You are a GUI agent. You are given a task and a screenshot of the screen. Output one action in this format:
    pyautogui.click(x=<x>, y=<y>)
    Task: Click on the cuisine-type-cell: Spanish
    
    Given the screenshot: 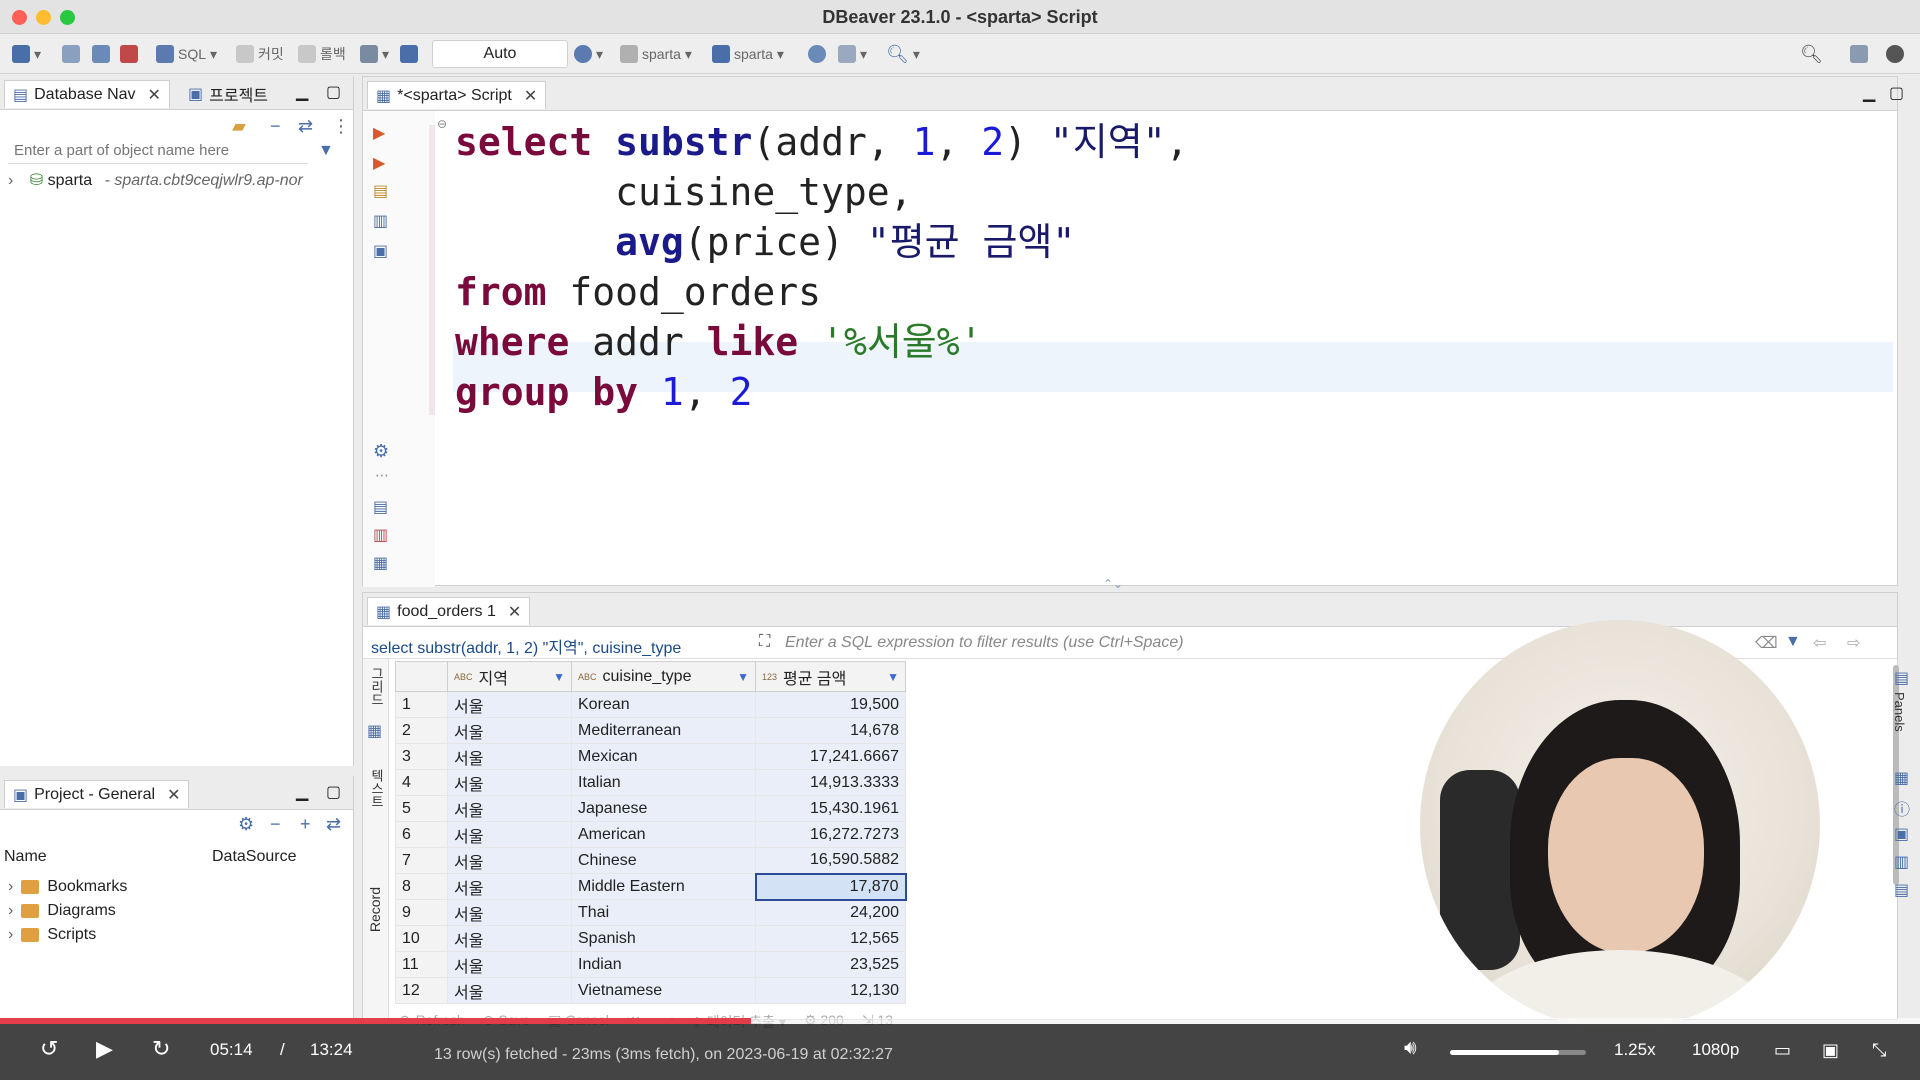 What is the action you would take?
    pyautogui.click(x=663, y=938)
    